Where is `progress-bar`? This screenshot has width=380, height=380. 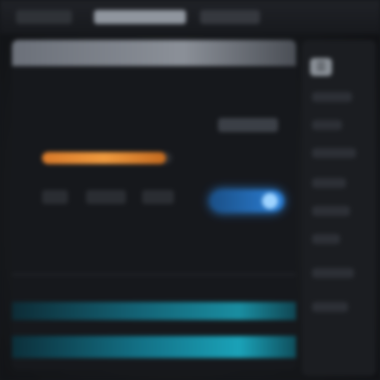
progress-bar is located at coordinates (107, 158).